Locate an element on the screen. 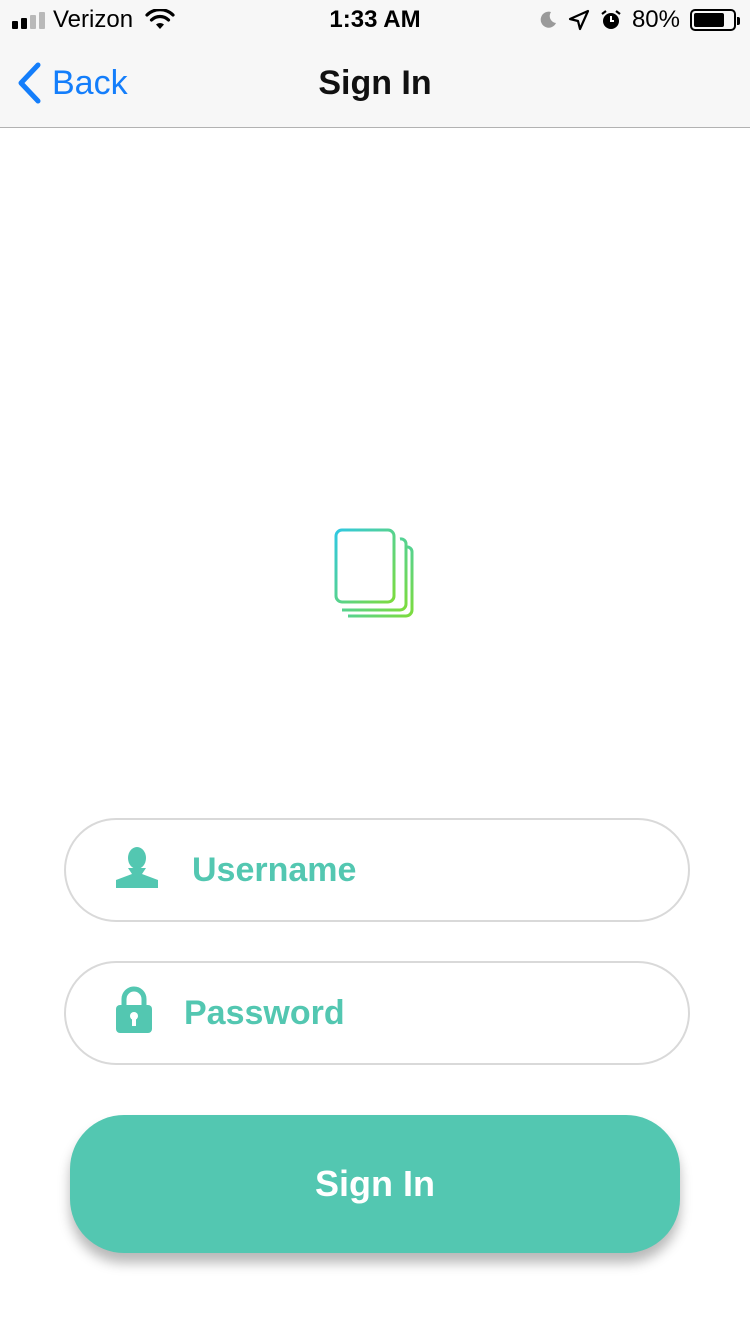  alarm-icon is located at coordinates (611, 19).